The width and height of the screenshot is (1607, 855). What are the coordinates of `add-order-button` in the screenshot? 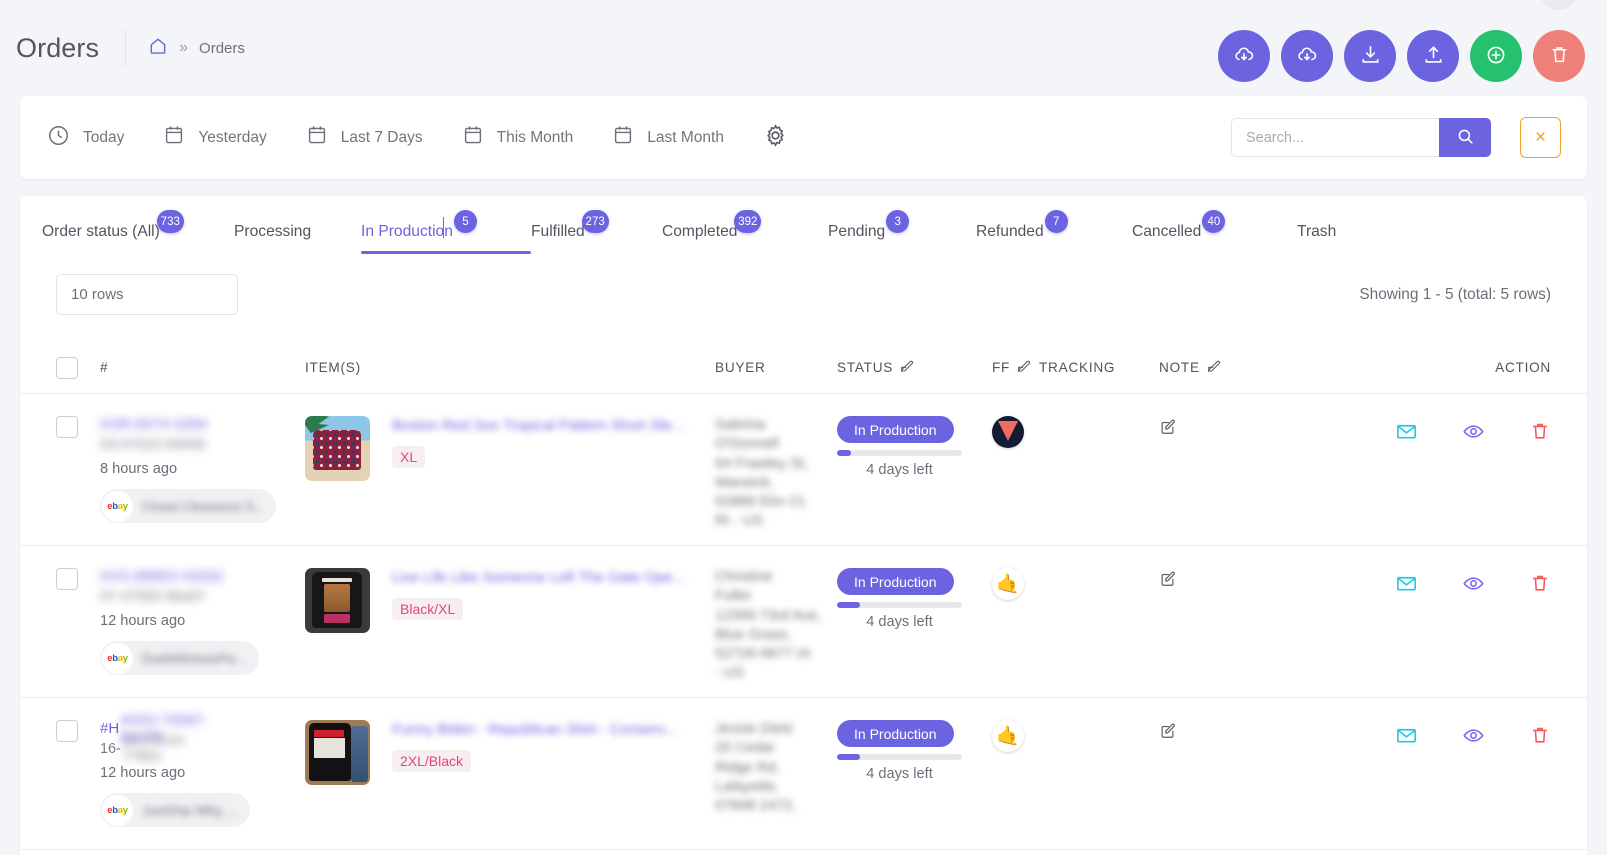 It's located at (1496, 56).